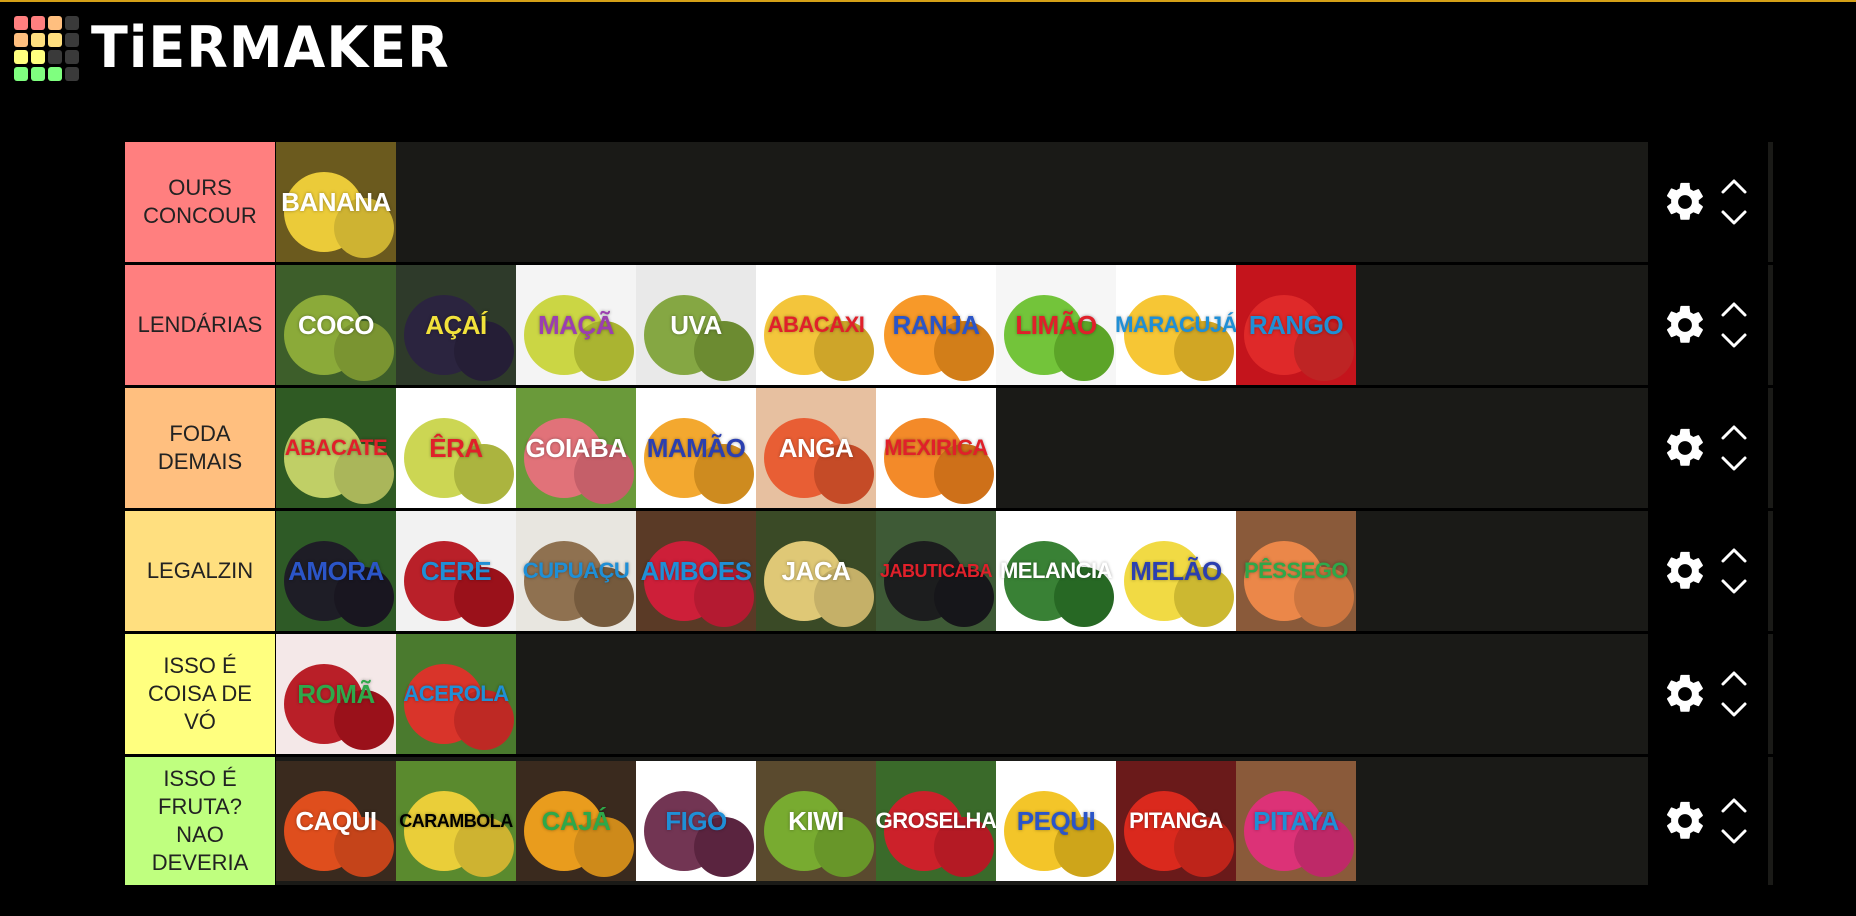 This screenshot has width=1856, height=916. I want to click on item-name-label: KIWI, so click(816, 820).